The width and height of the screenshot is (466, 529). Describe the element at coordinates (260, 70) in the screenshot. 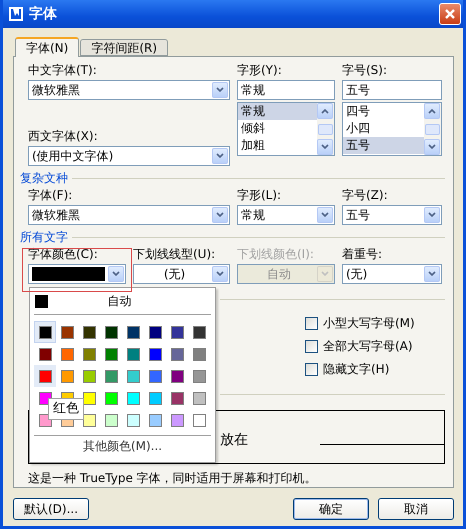

I see `field-label: 字形(Y):` at that location.